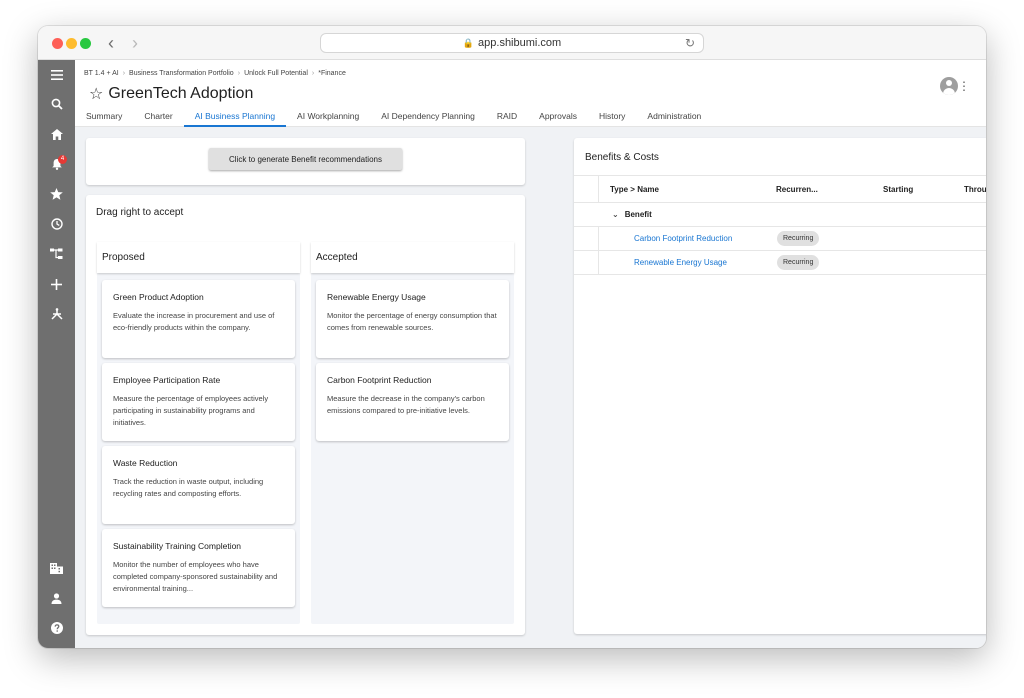 Image resolution: width=1024 pixels, height=698 pixels. I want to click on accepted-column-header: Accepted, so click(412, 257).